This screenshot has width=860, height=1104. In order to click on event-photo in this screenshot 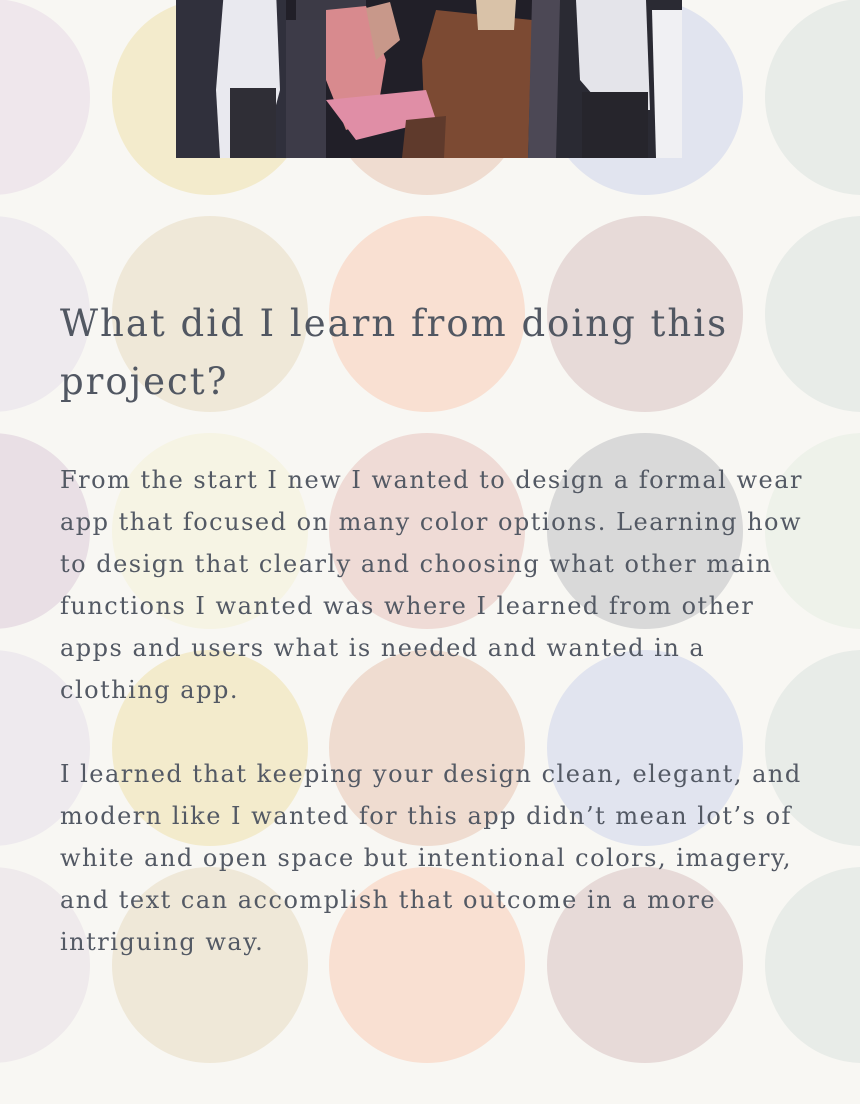, I will do `click(429, 79)`.